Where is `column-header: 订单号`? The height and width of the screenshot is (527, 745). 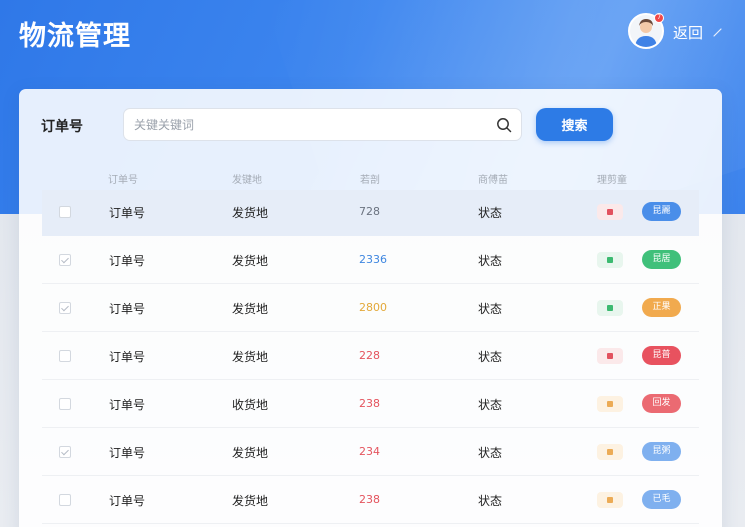 column-header: 订单号 is located at coordinates (123, 180).